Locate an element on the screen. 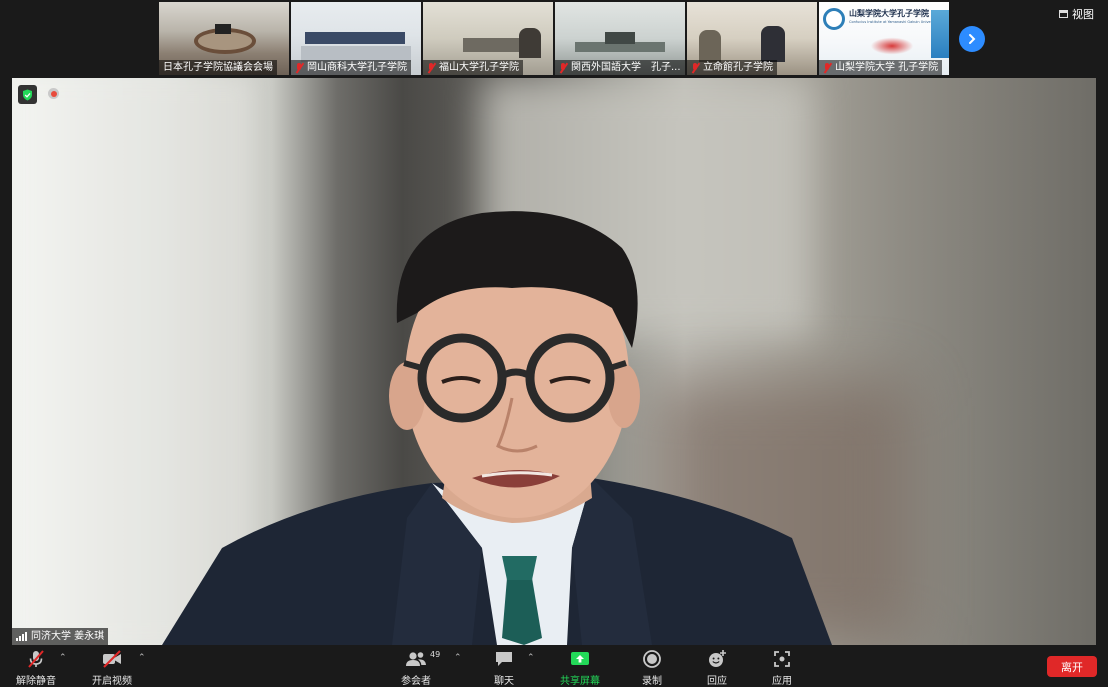 The width and height of the screenshot is (1108, 687). security-shield-icon is located at coordinates (27, 94).